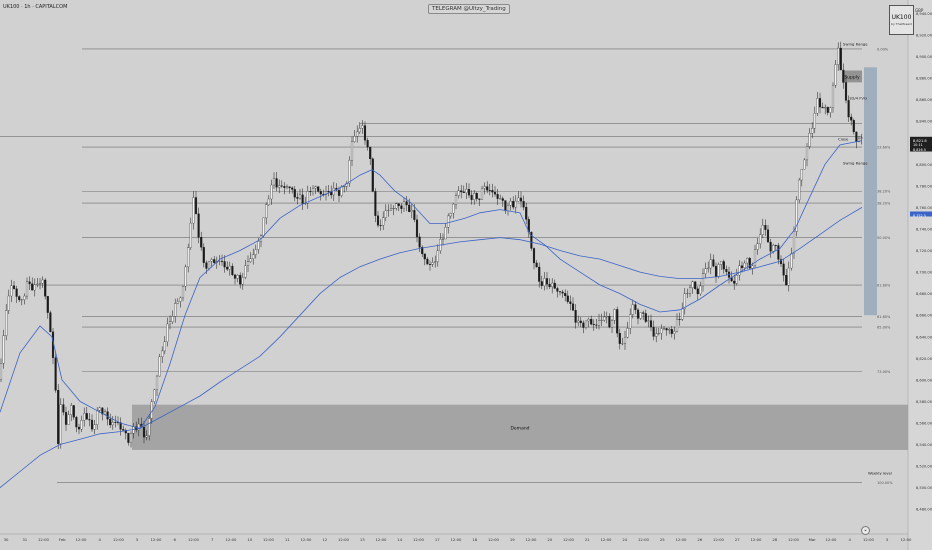 This screenshot has width=932, height=550. What do you see at coordinates (885, 483) in the screenshot?
I see `level-label: 100.00%` at bounding box center [885, 483].